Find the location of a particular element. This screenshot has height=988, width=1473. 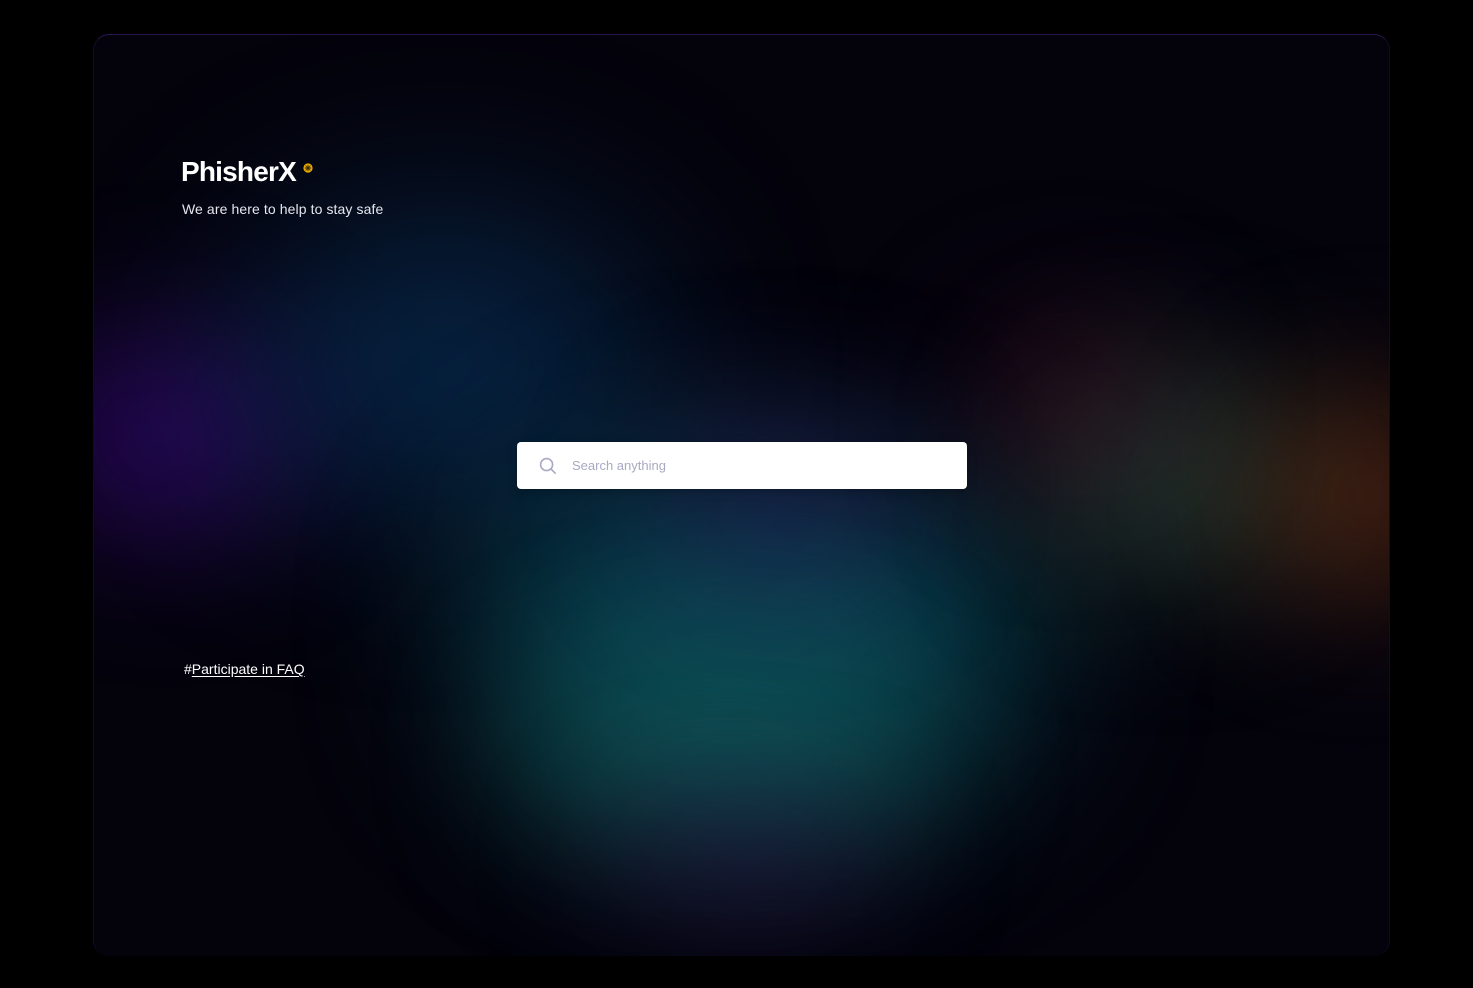

brand-logo: PhisherX is located at coordinates (247, 172).